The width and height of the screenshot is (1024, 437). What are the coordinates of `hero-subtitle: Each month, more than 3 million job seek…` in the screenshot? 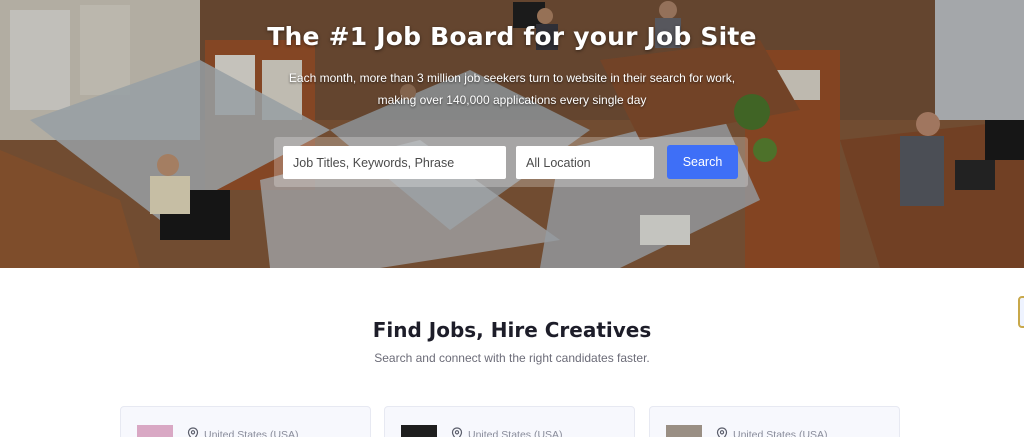 It's located at (512, 89).